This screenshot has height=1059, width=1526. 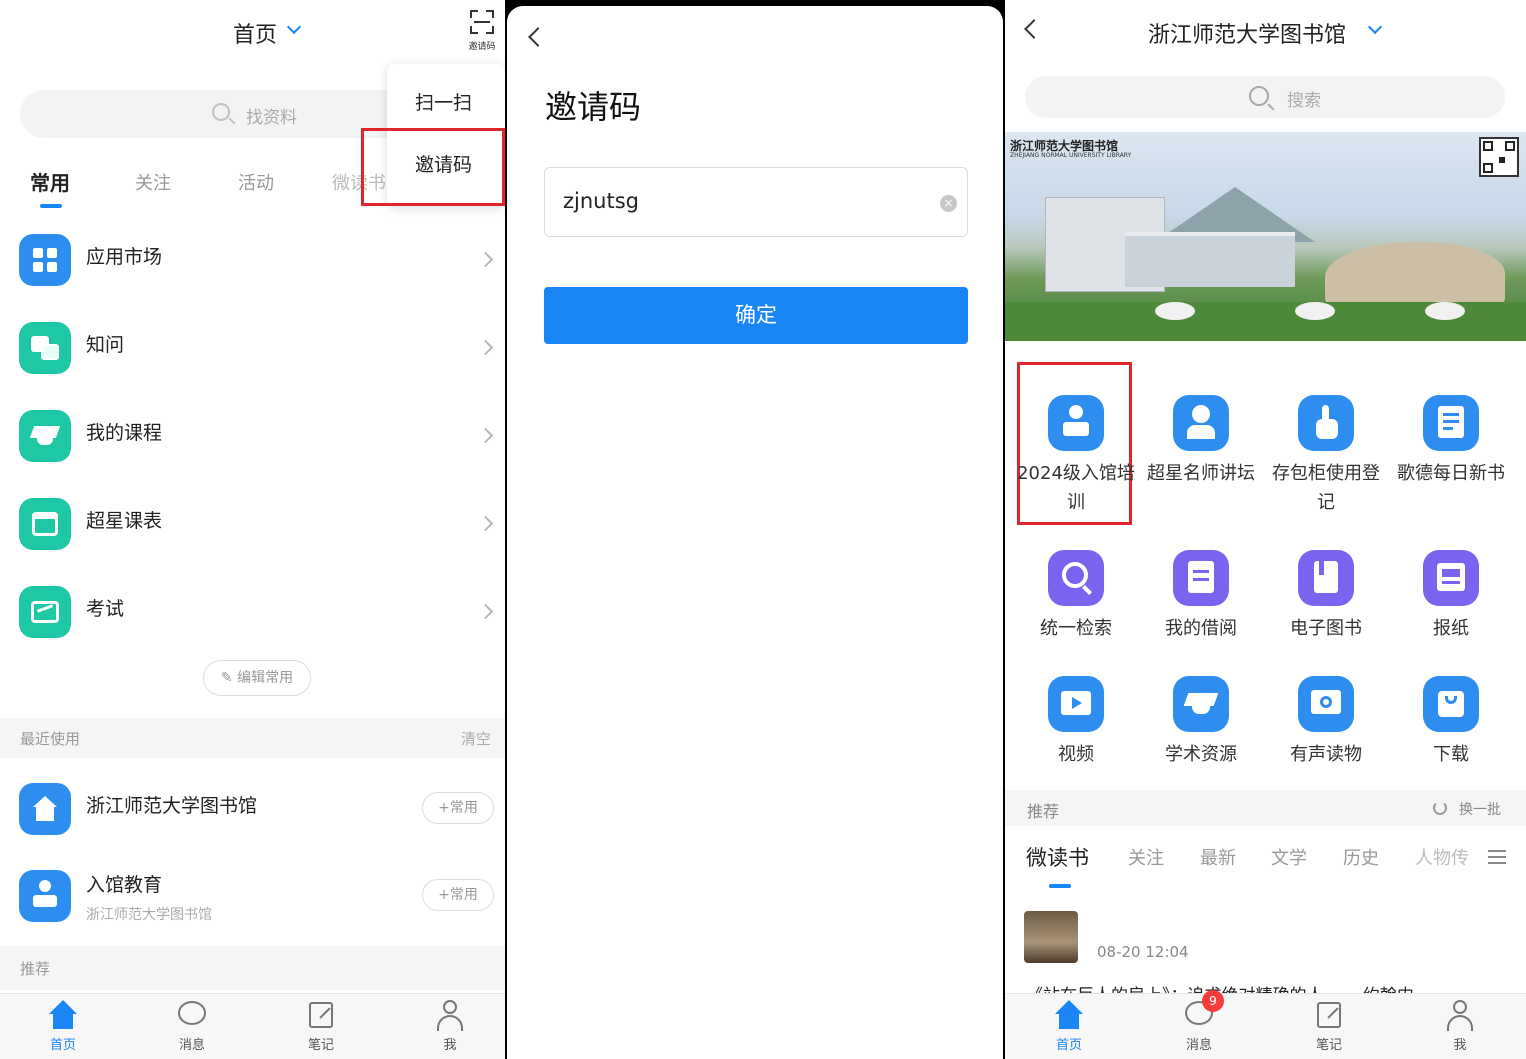 I want to click on header-bar: 首页 邀请码, so click(x=252, y=31).